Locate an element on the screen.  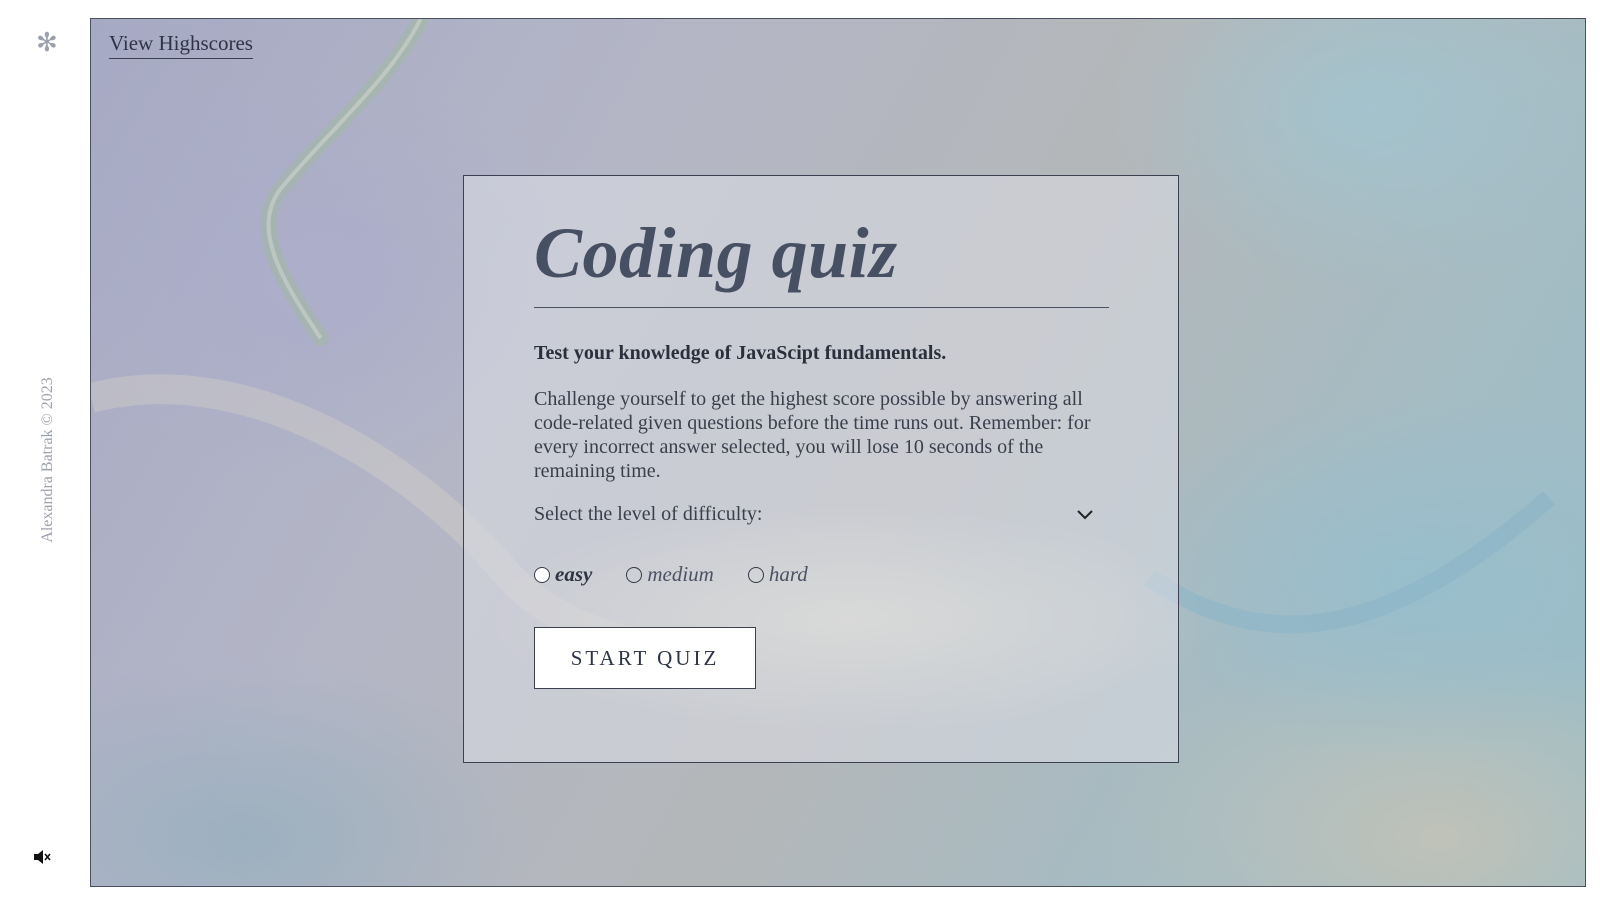
copyright-text: Alexandra Batrak © 2023 is located at coordinates (47, 460).